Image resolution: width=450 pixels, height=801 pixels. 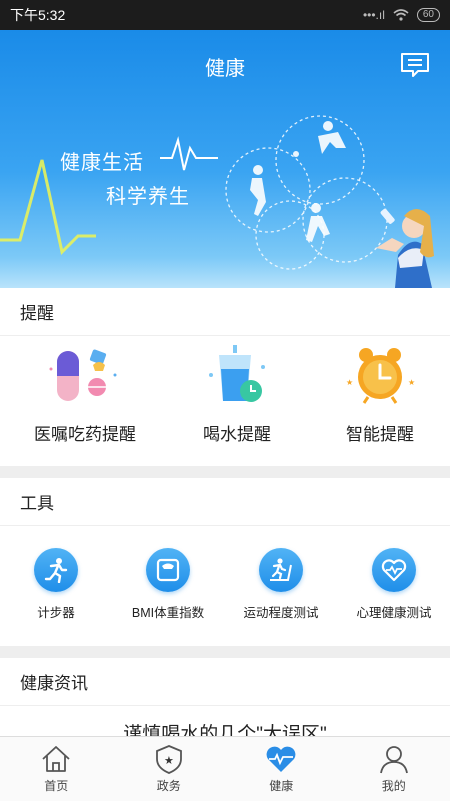 What do you see at coordinates (225, 66) in the screenshot?
I see `page-title: 健康` at bounding box center [225, 66].